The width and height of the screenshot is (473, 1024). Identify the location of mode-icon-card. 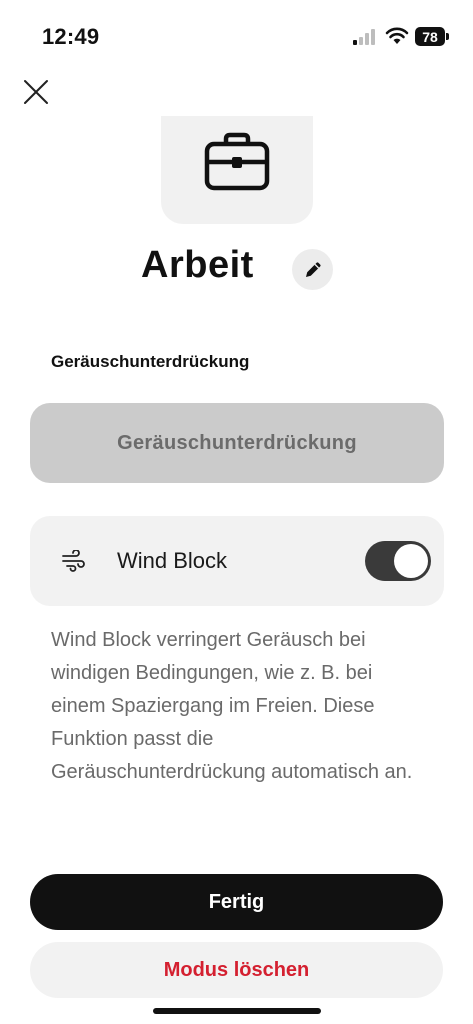
(237, 170).